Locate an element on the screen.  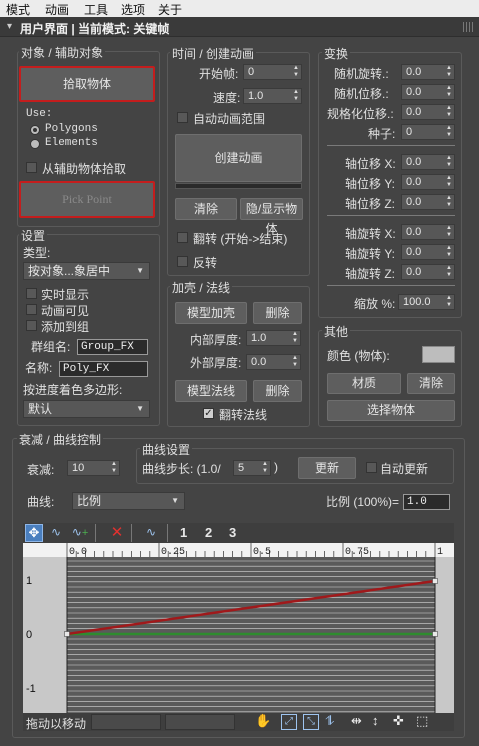
zoom-extents-icon: ⤢ is located at coordinates (289, 722).